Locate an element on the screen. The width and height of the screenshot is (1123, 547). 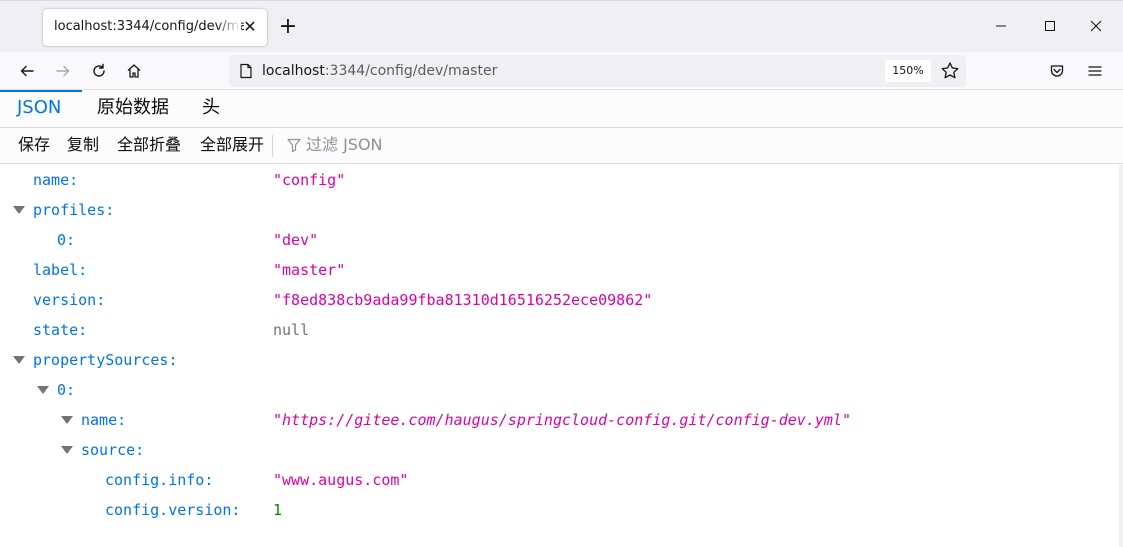
json-value: null is located at coordinates (291, 330).